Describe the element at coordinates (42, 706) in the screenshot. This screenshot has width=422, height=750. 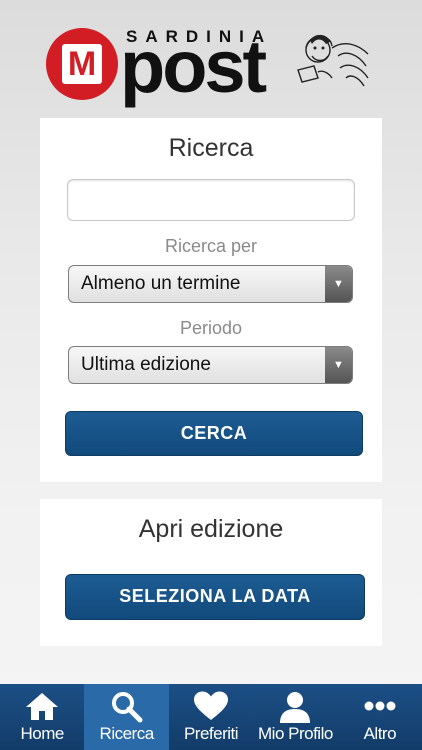
I see `home-icon` at that location.